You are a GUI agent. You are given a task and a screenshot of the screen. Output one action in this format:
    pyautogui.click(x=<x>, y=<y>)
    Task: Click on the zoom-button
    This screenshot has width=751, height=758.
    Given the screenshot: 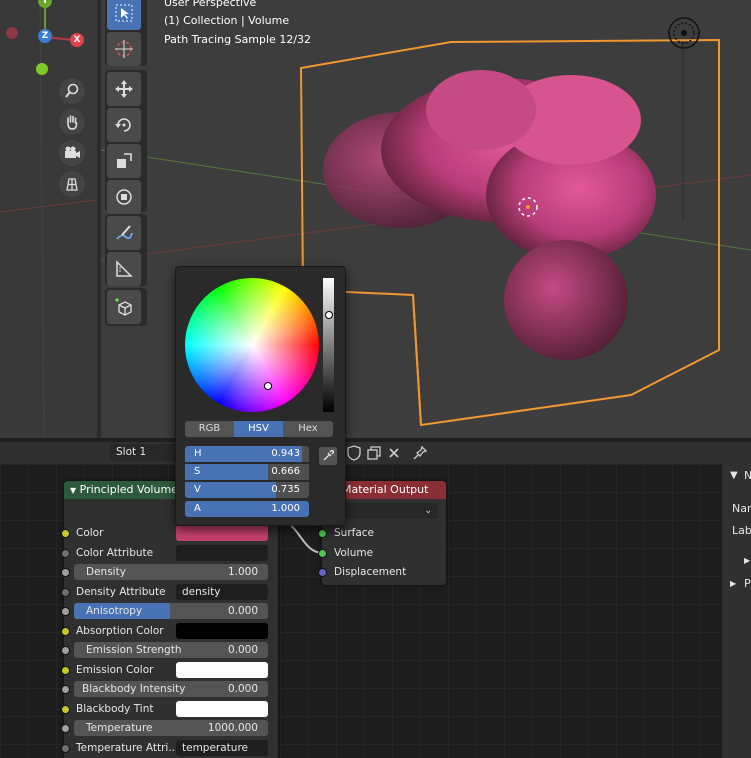 What is the action you would take?
    pyautogui.click(x=72, y=91)
    